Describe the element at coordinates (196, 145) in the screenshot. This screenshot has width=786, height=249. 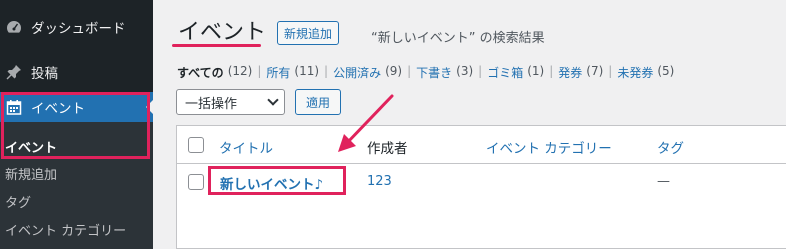
I see `select-all-checkbox` at that location.